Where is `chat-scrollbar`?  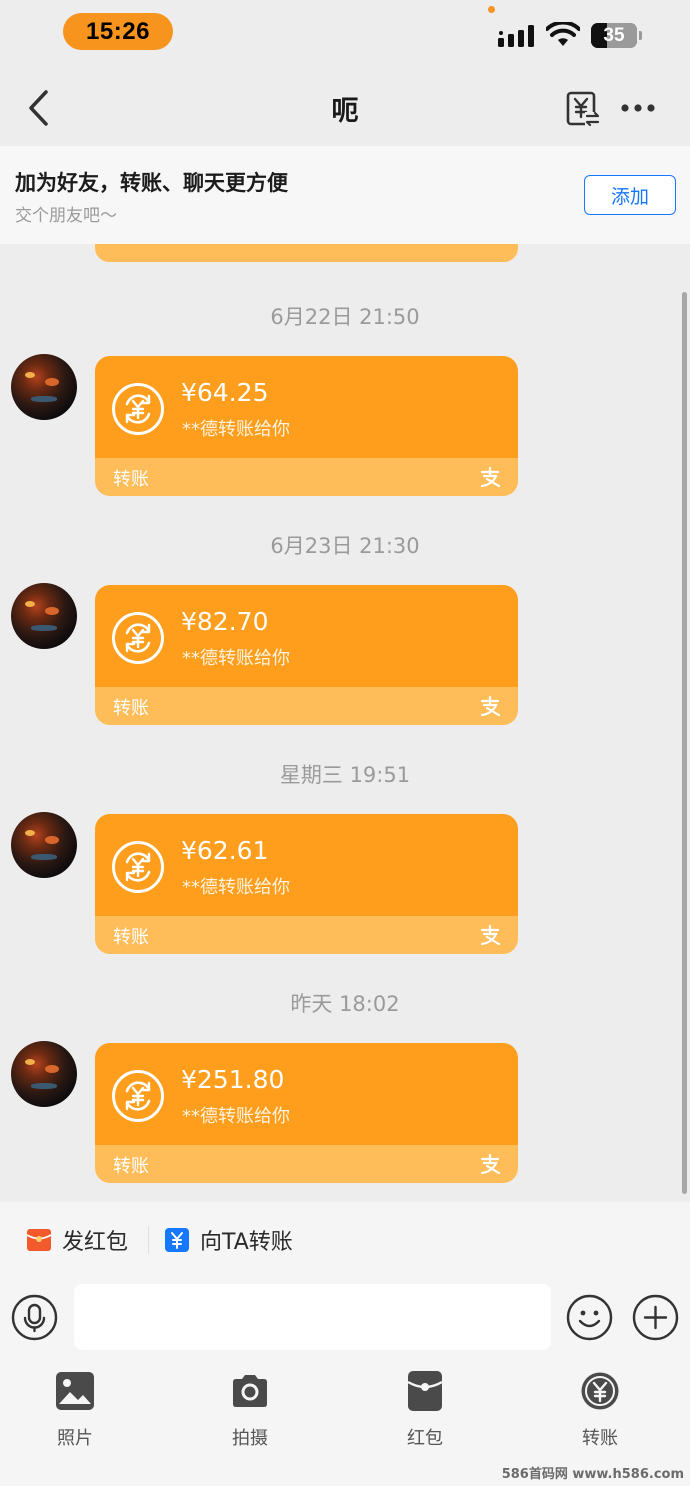 chat-scrollbar is located at coordinates (684, 743).